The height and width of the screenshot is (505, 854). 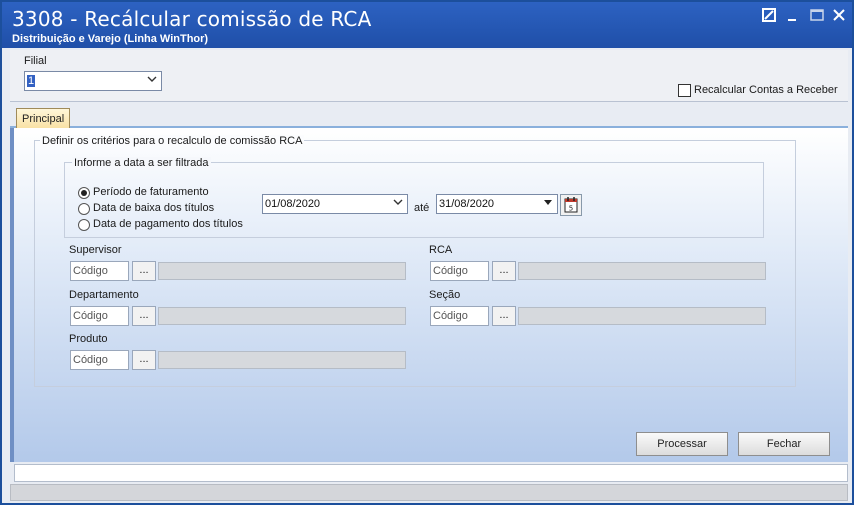 What do you see at coordinates (548, 204) in the screenshot?
I see `dropdown-triangle-icon` at bounding box center [548, 204].